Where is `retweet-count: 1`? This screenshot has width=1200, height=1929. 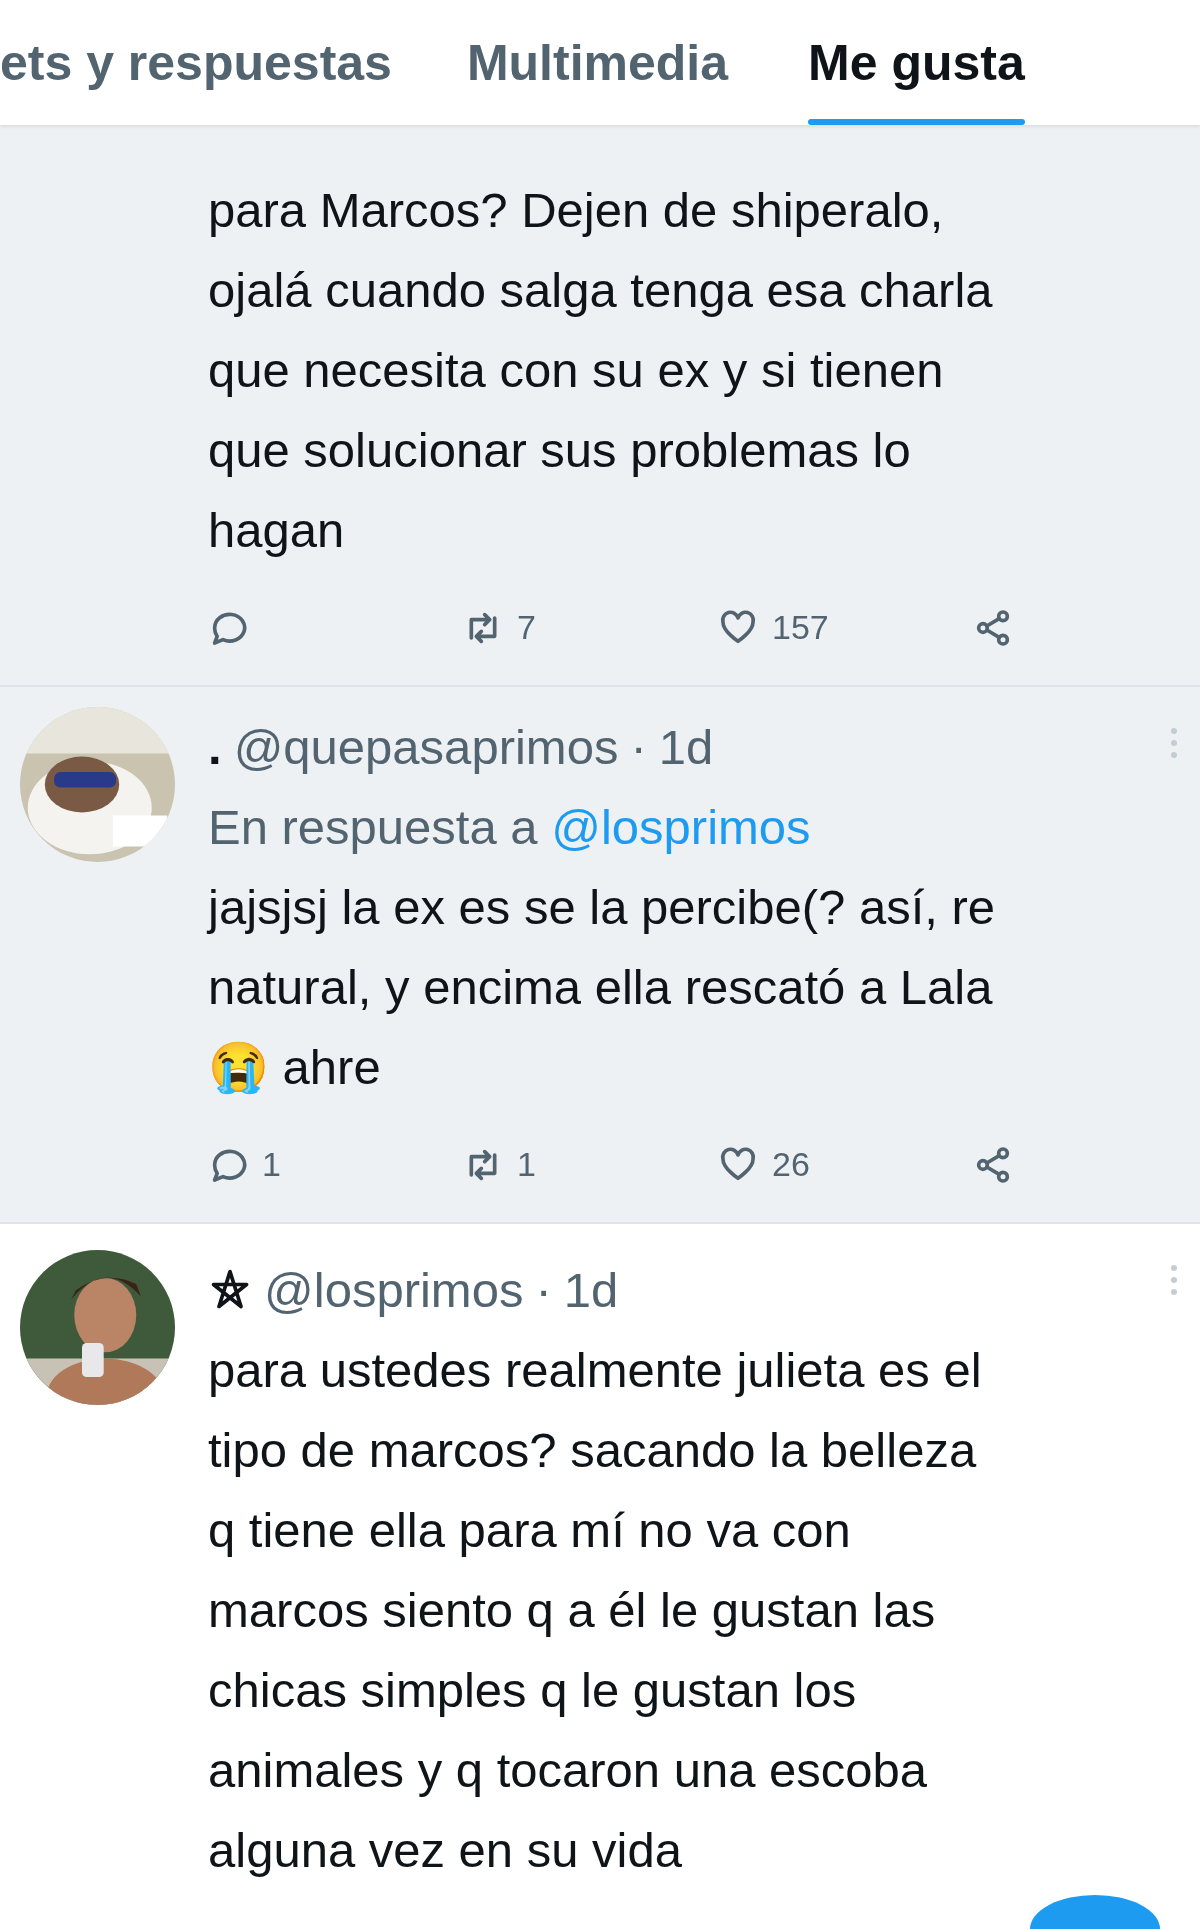
retweet-count: 1 is located at coordinates (526, 1164).